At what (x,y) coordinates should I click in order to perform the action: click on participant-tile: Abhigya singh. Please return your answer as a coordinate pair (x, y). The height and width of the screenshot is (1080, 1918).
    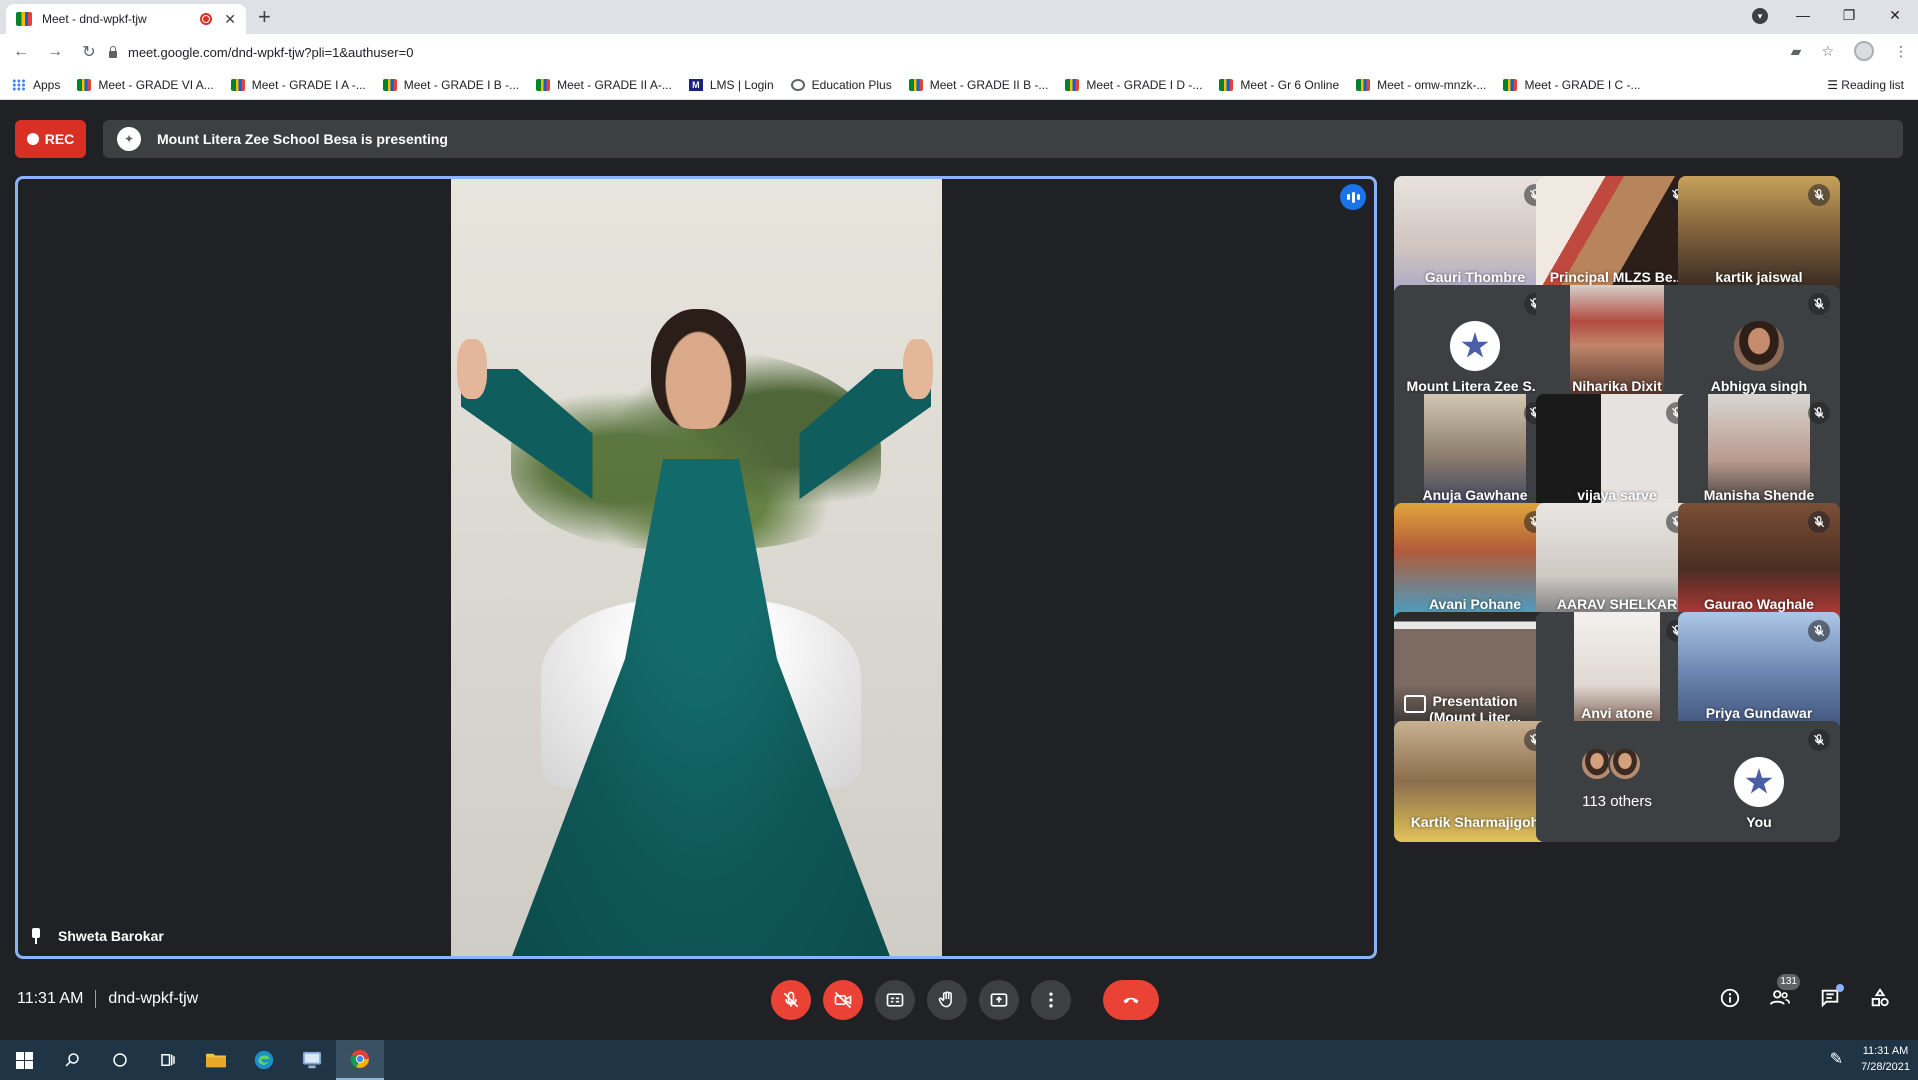
    Looking at the image, I should click on (1759, 345).